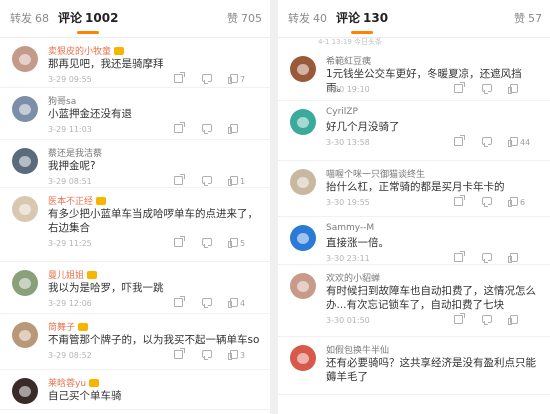 The height and width of the screenshot is (414, 550). I want to click on tab-likes: 赞 57, so click(528, 18).